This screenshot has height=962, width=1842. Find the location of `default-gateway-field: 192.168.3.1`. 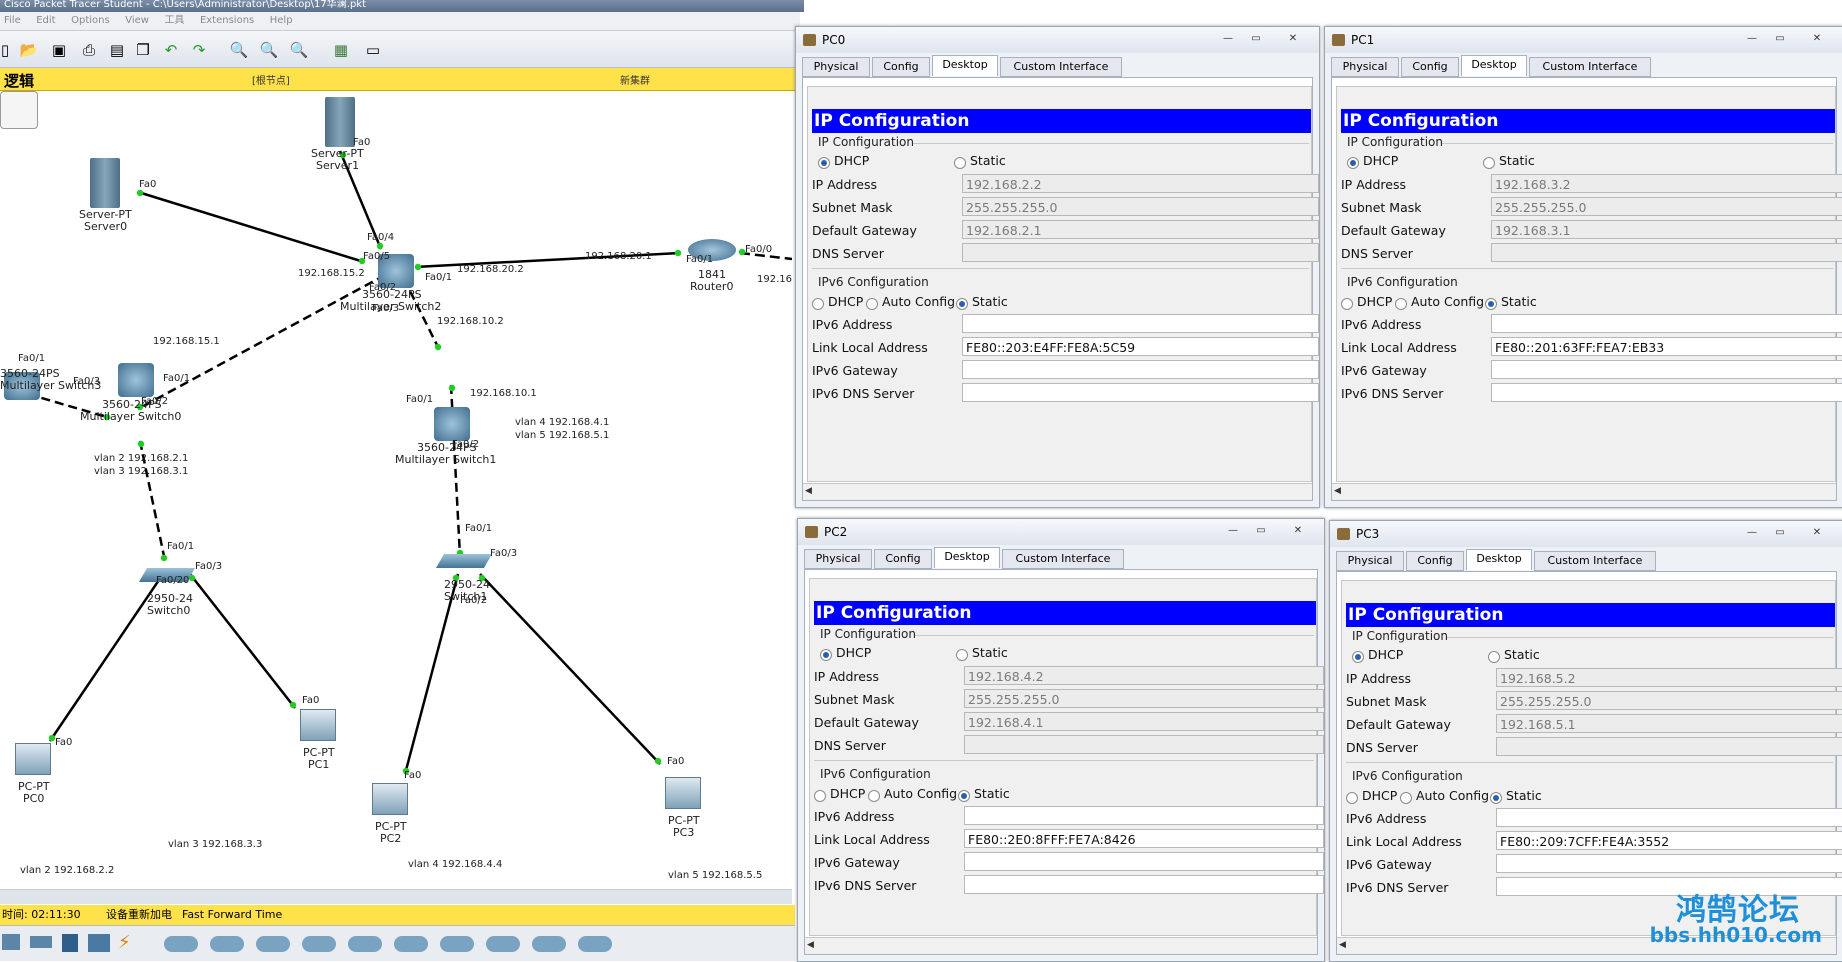

default-gateway-field: 192.168.3.1 is located at coordinates (1666, 229).